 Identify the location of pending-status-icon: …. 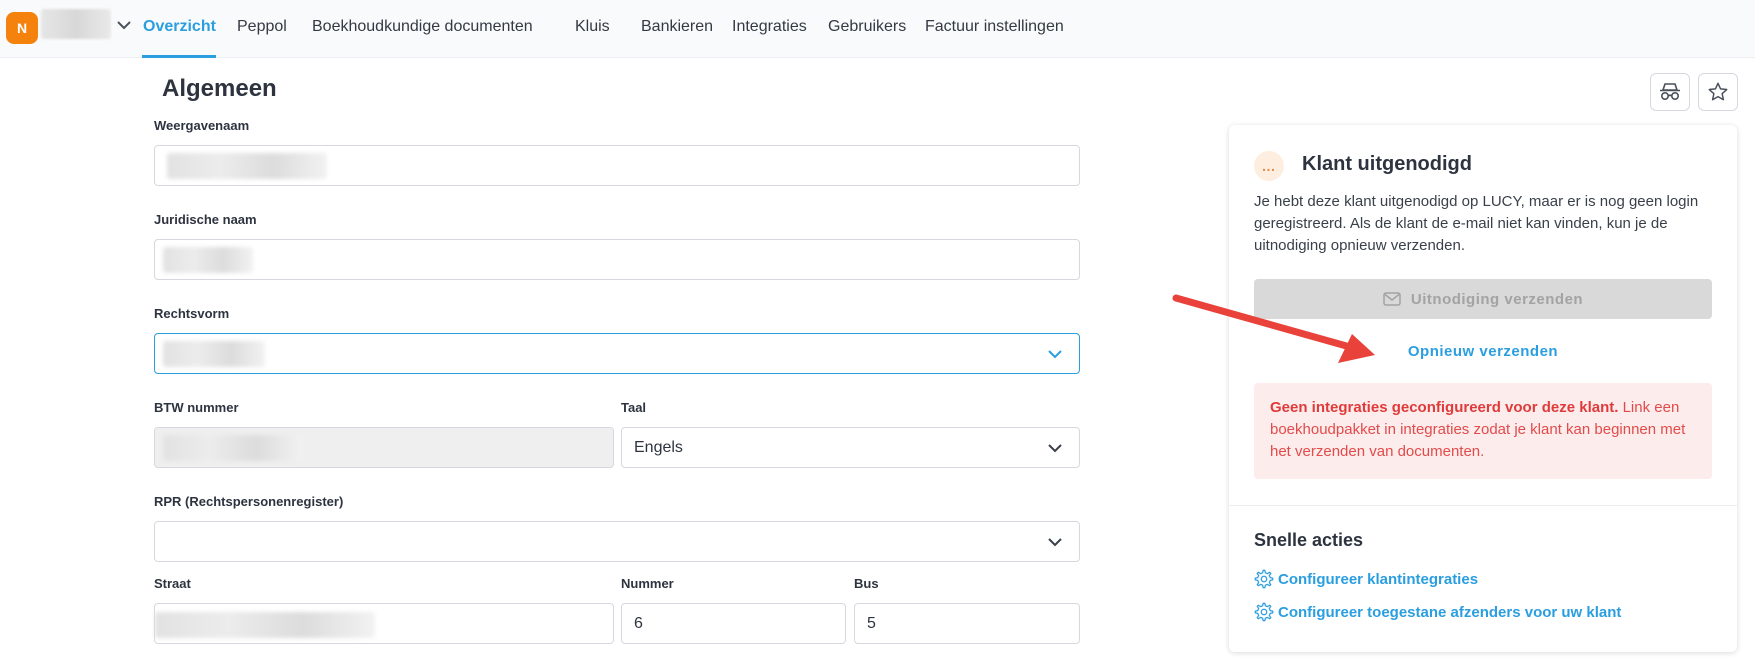
(1269, 166).